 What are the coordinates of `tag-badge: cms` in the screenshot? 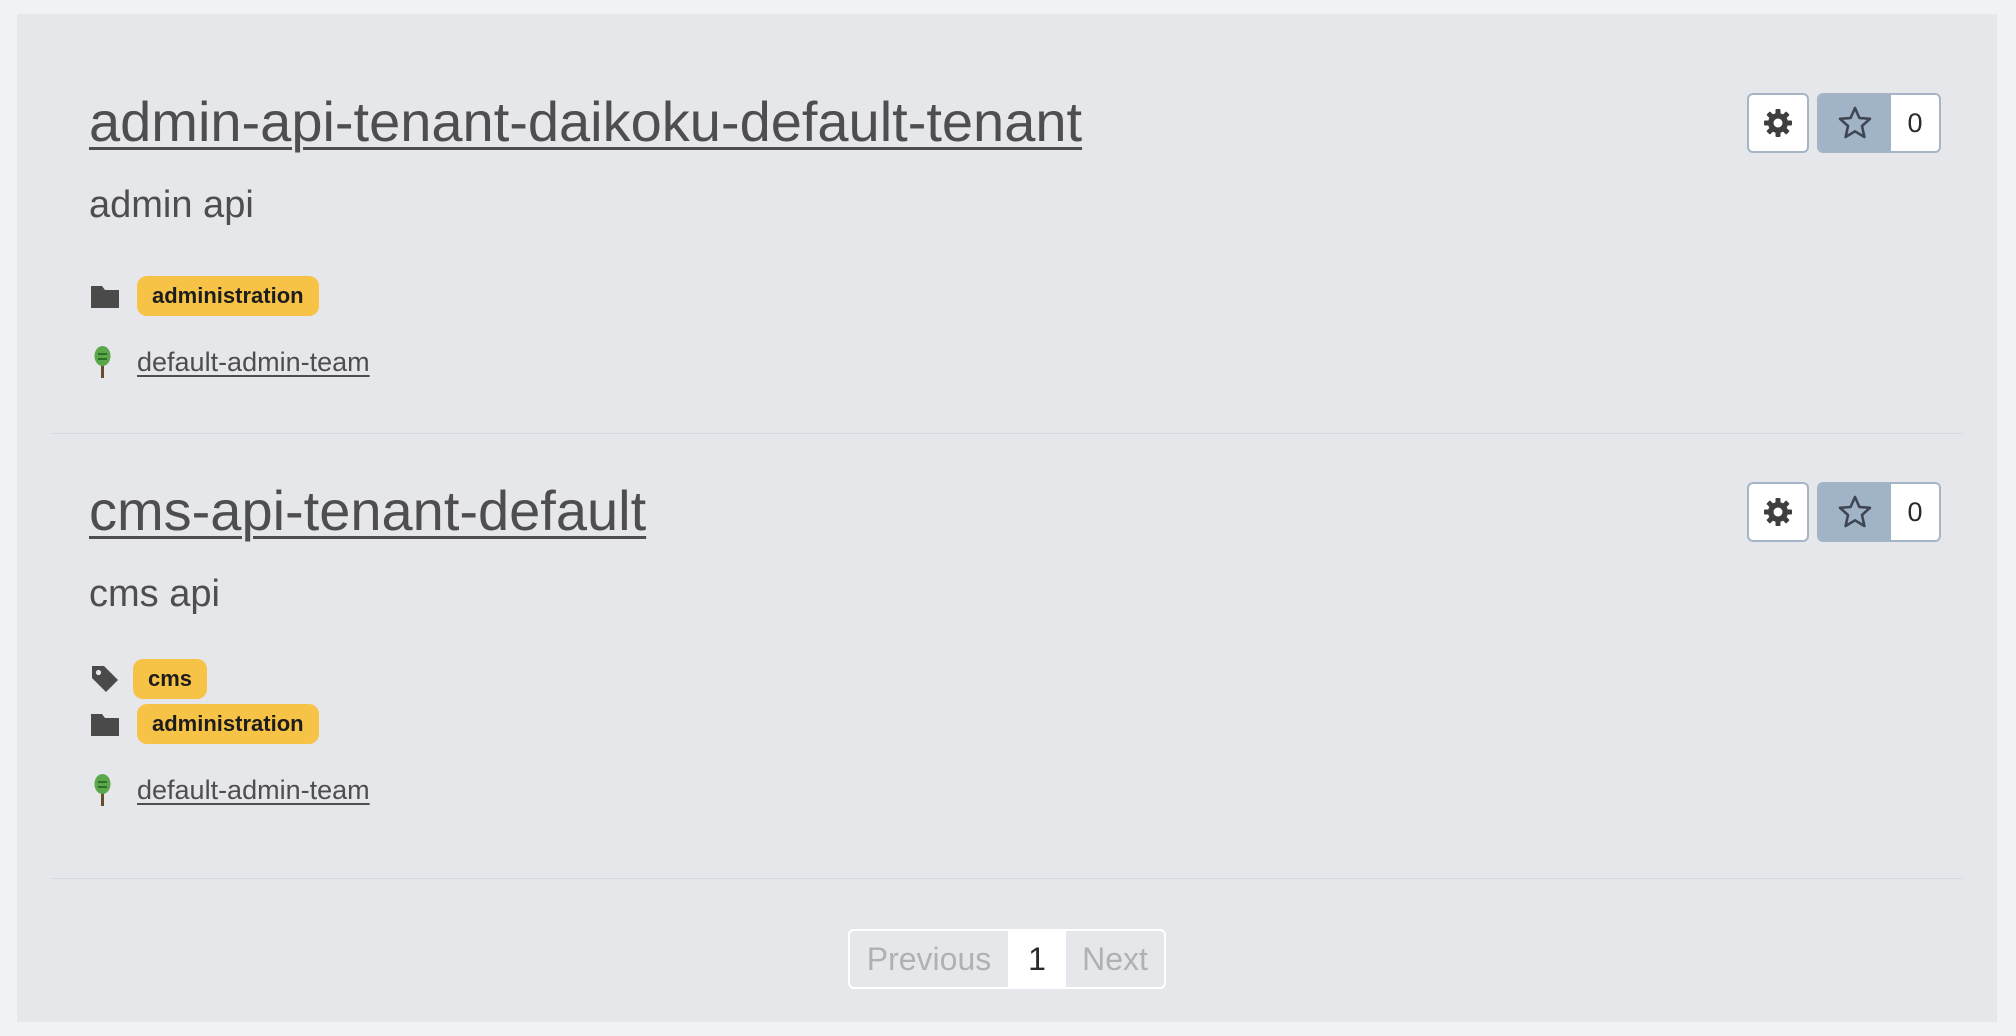 It's located at (170, 679).